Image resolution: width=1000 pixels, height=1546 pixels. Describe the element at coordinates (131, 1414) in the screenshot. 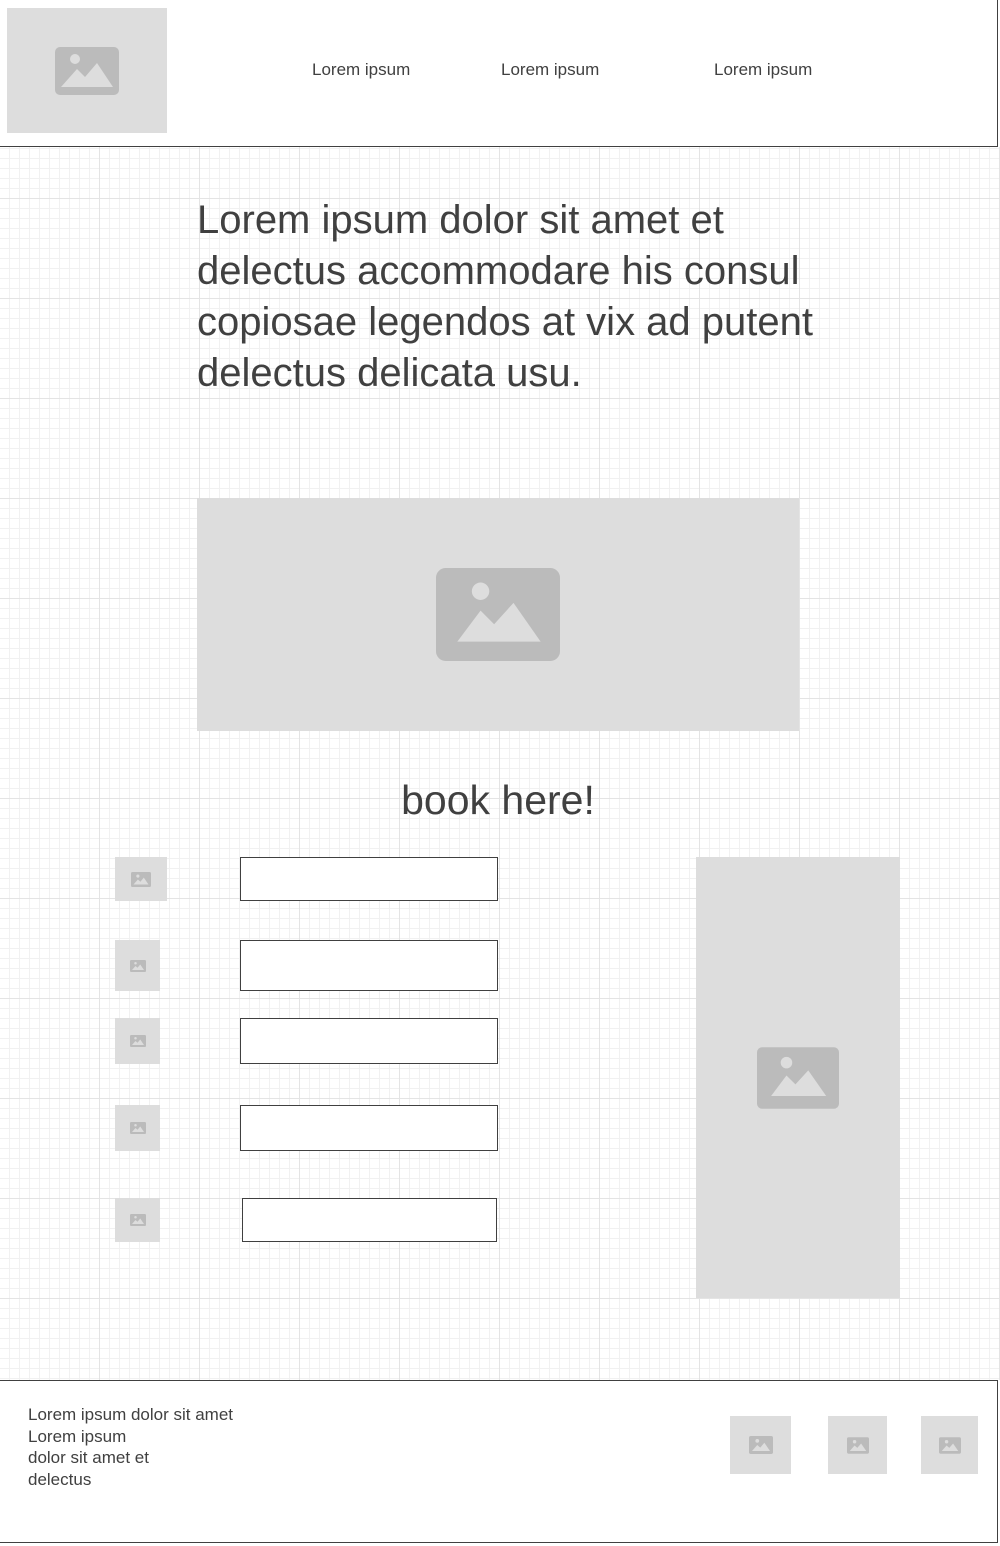

I see `footer-line-1: Lorem ipsum dolor sit amet` at that location.